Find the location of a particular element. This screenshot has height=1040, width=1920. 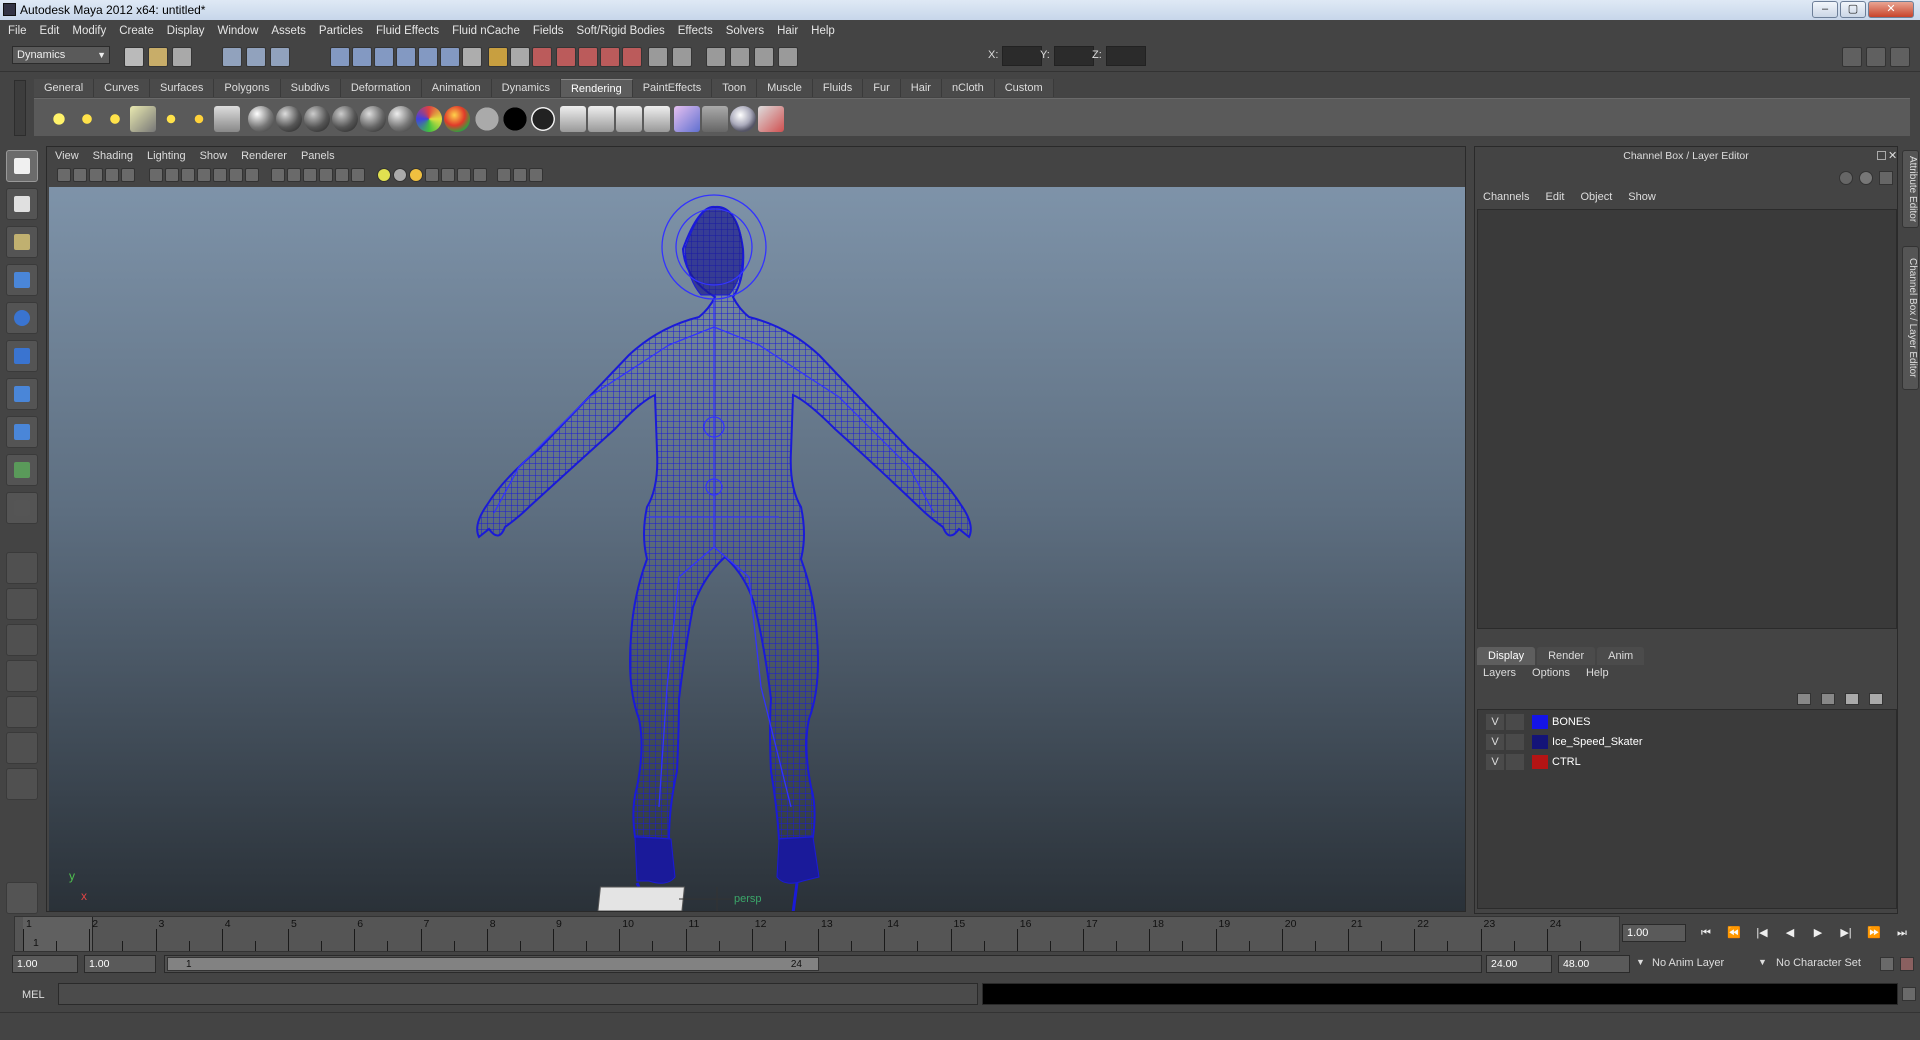

character-set-selector: No Character Set is located at coordinates (1818, 963).